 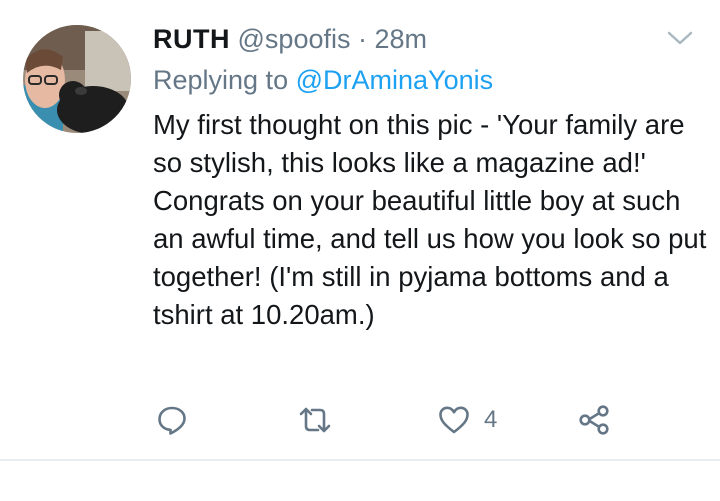 What do you see at coordinates (191, 39) in the screenshot?
I see `author-name: RUTH` at bounding box center [191, 39].